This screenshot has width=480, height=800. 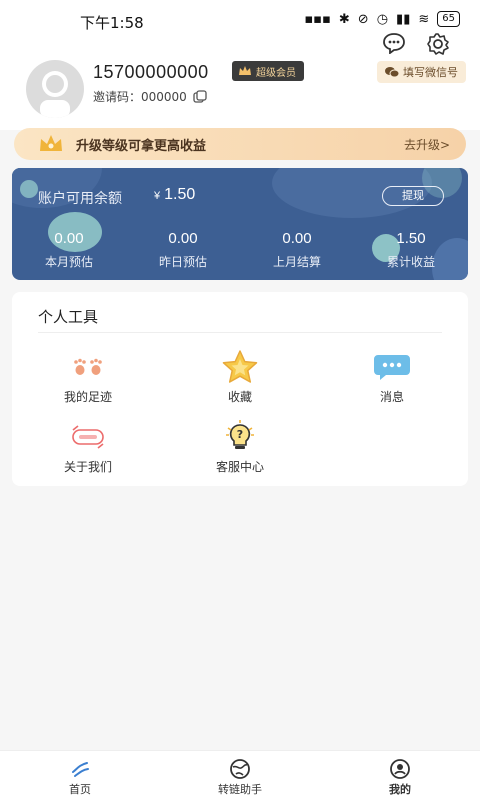 I want to click on tool-messages: 消息, so click(x=392, y=376).